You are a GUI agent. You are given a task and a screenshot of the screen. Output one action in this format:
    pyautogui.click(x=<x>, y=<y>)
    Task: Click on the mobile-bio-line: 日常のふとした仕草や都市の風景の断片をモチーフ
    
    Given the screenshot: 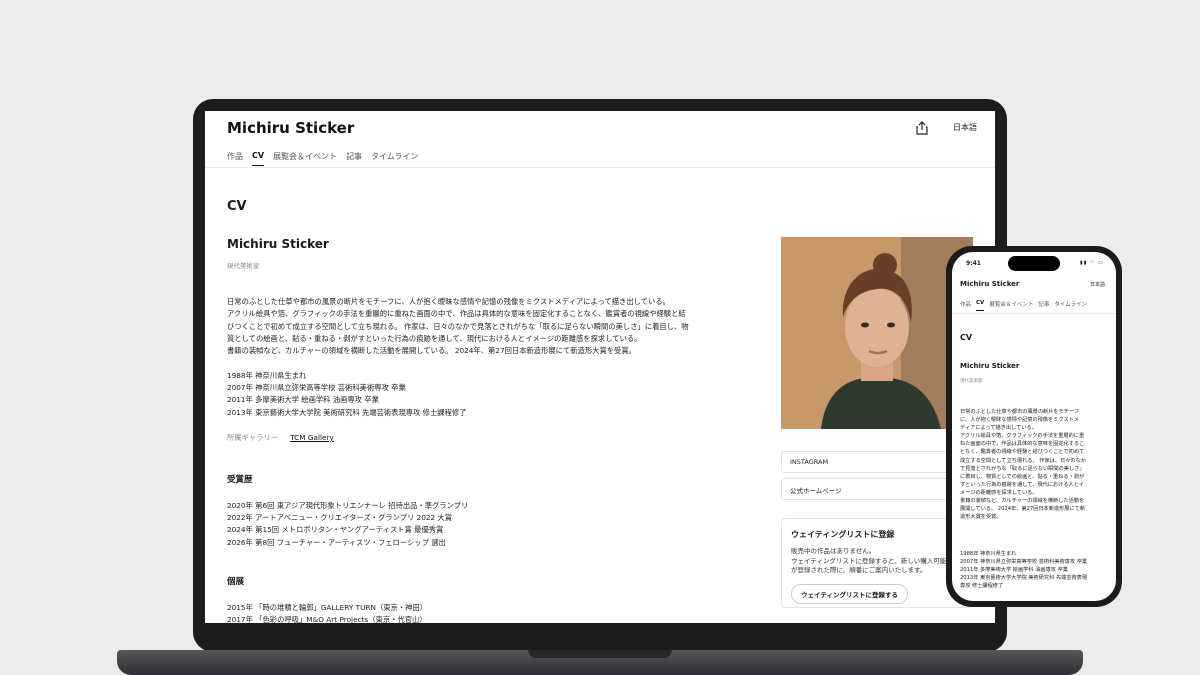 What is the action you would take?
    pyautogui.click(x=1020, y=412)
    